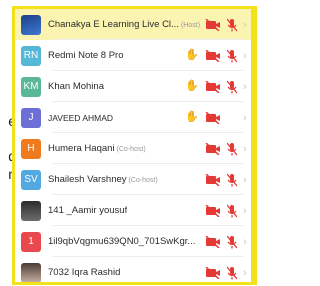  I want to click on participant-name: 141 _Aamir yousuf, so click(88, 210).